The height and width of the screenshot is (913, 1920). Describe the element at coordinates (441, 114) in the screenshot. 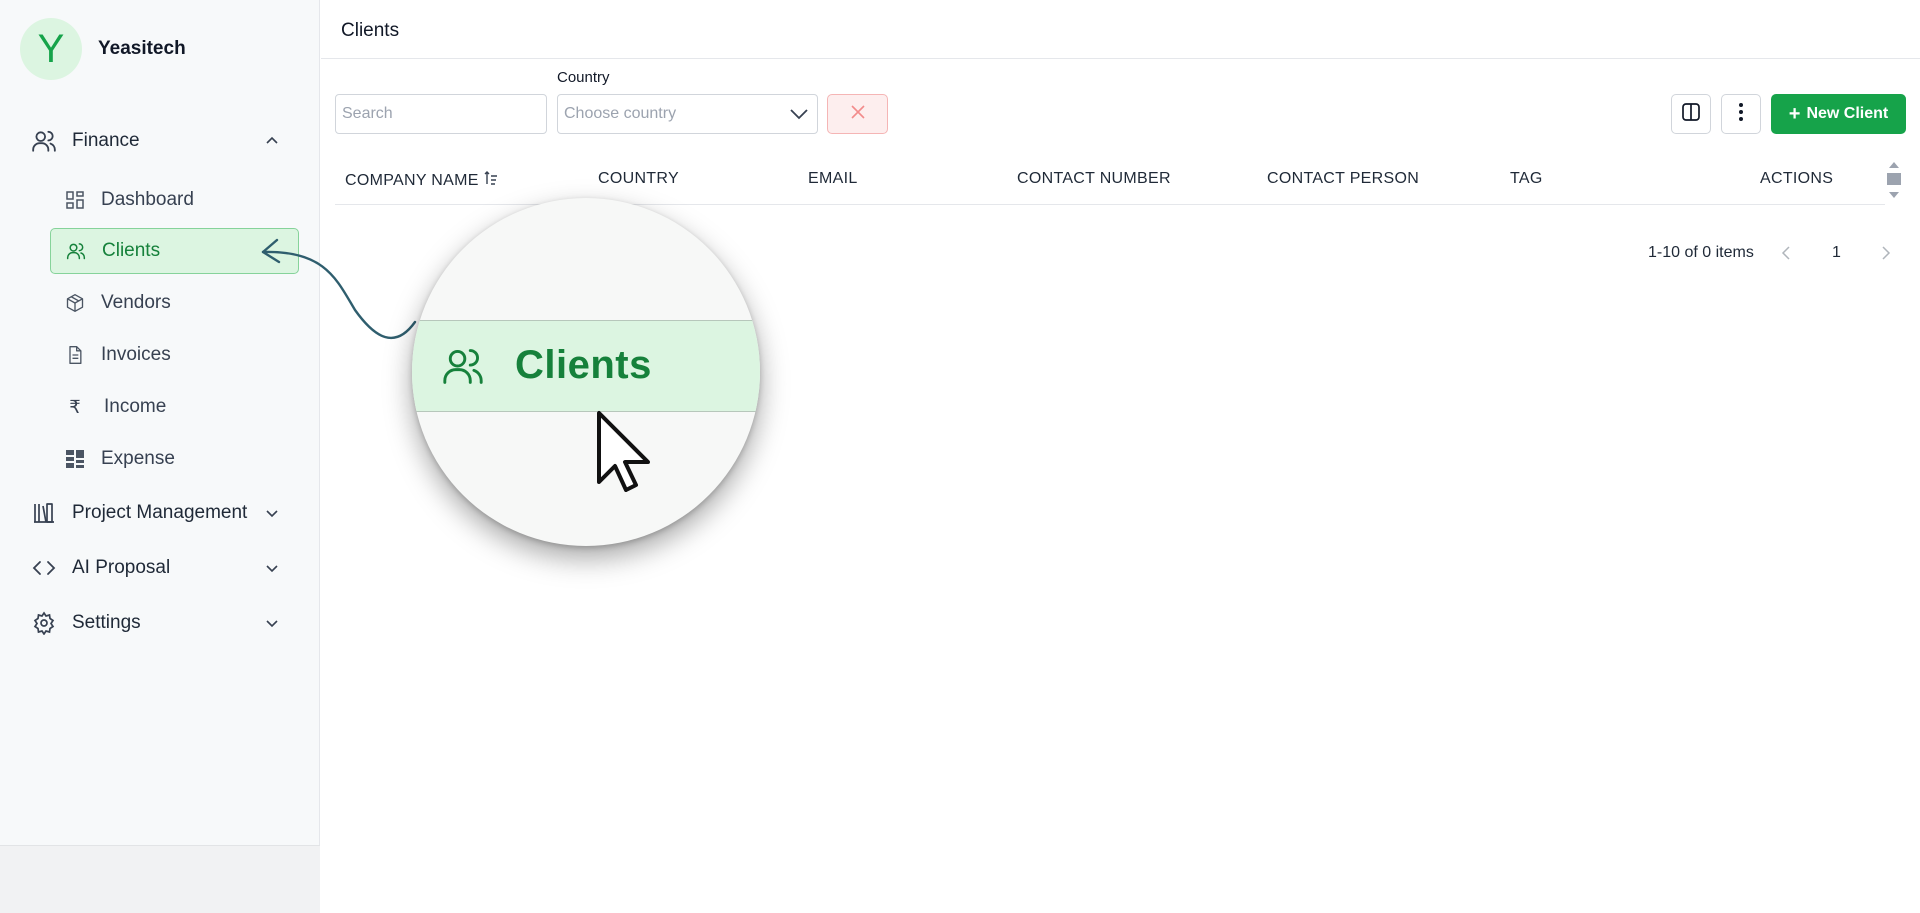

I see `search-input` at that location.